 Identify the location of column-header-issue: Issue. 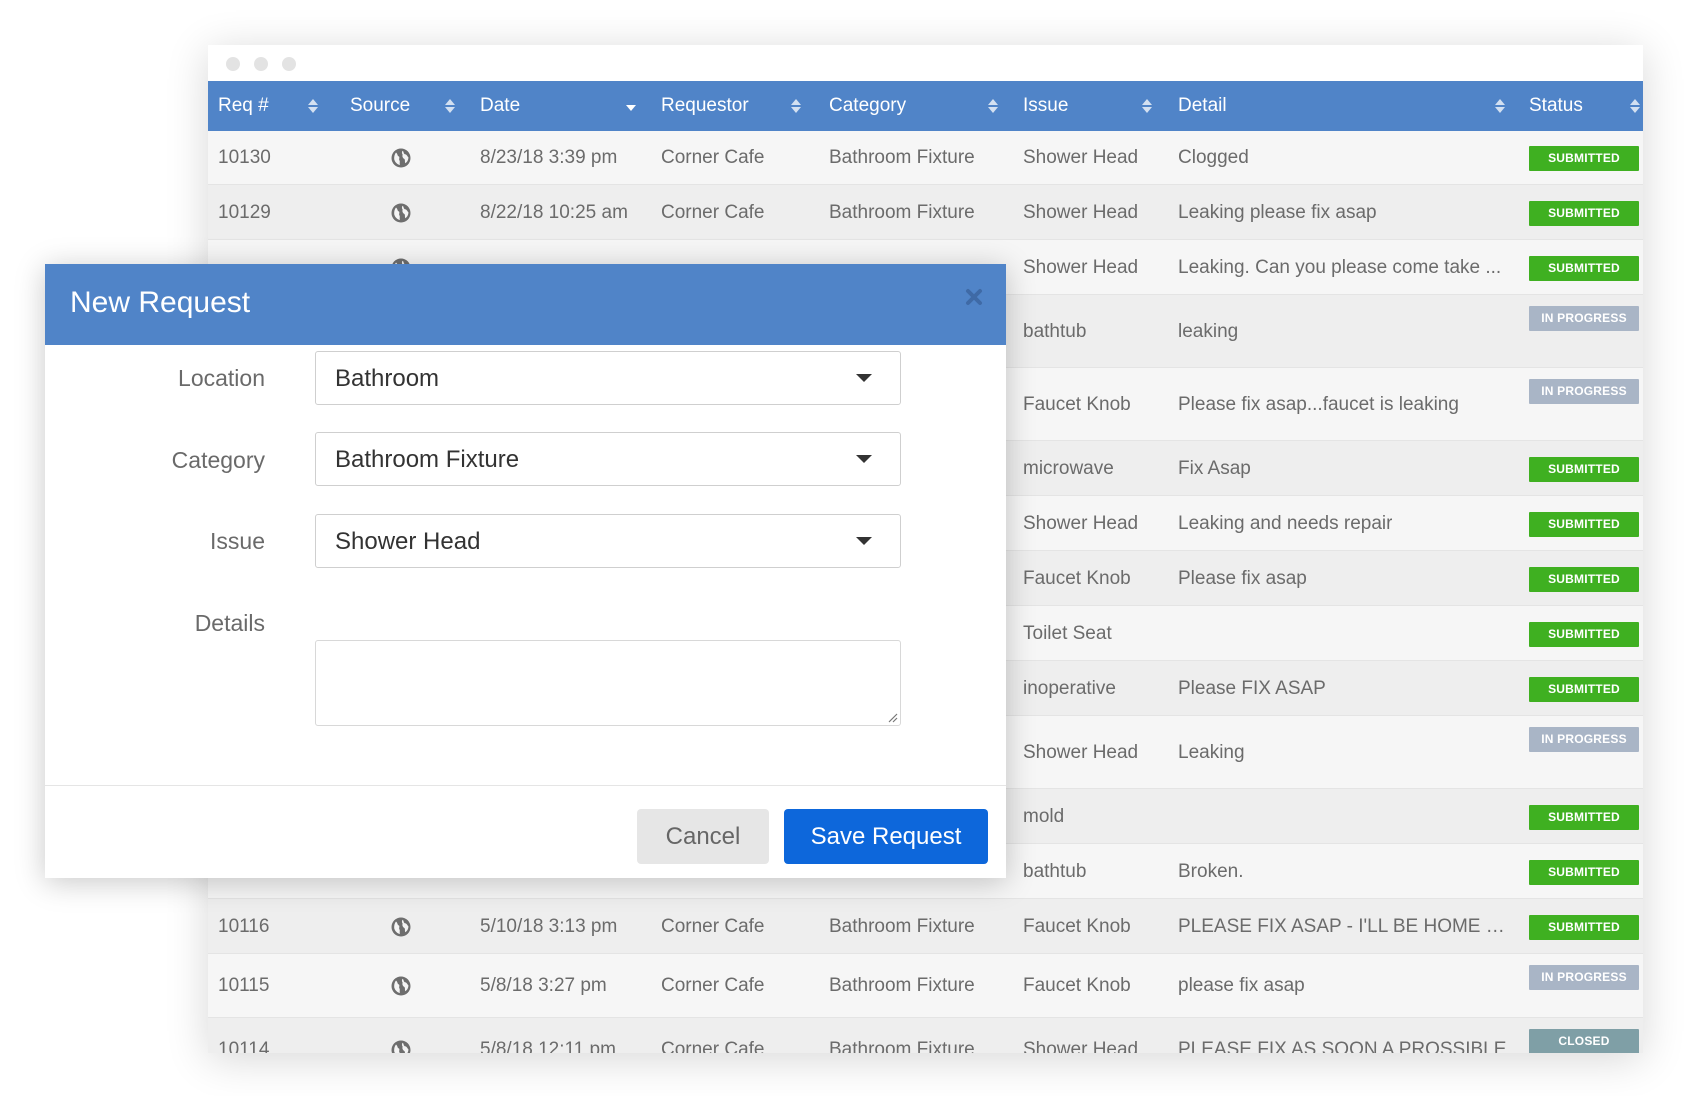
(1045, 106).